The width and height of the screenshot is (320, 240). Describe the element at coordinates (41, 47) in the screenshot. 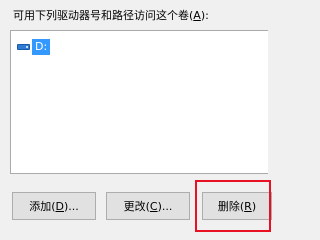

I see `list-item-label: D:` at that location.